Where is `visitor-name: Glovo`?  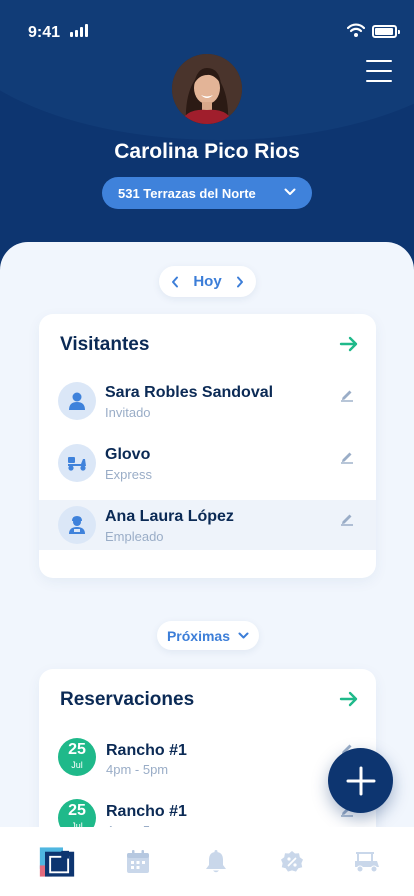 visitor-name: Glovo is located at coordinates (128, 454).